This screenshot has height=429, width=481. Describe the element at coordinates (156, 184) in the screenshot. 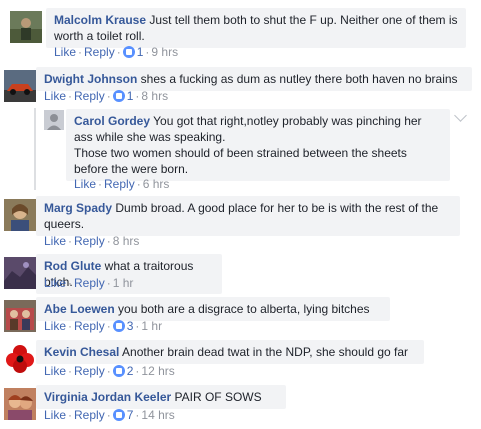

I see `timestamp: 6 hrs` at that location.